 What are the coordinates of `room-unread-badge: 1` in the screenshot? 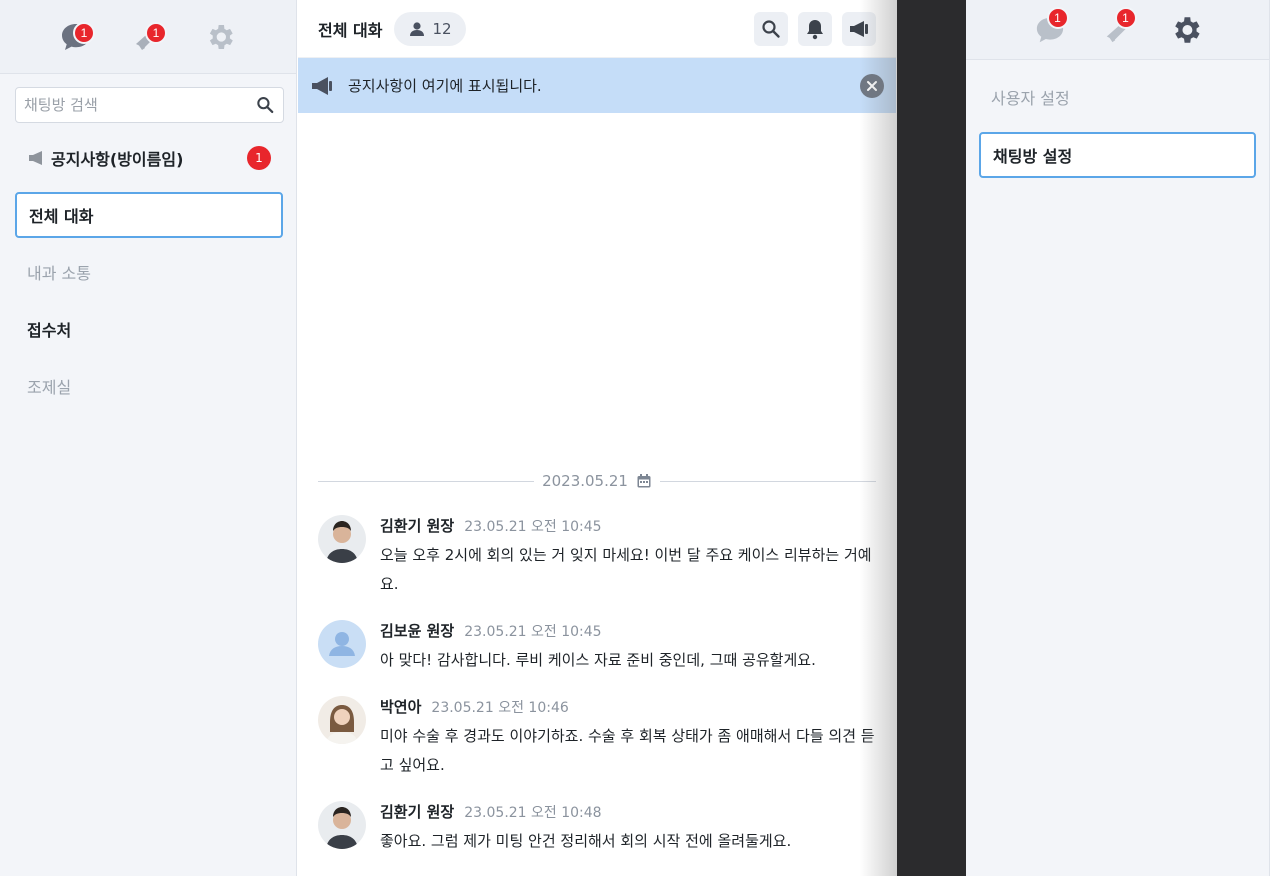 It's located at (259, 158).